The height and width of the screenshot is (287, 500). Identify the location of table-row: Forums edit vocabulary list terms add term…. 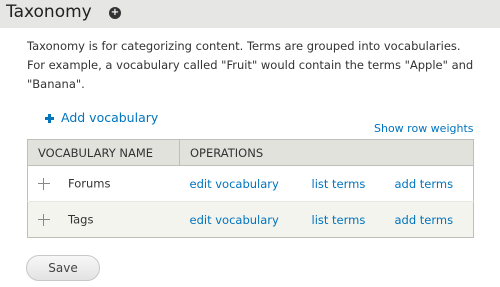
(250, 183).